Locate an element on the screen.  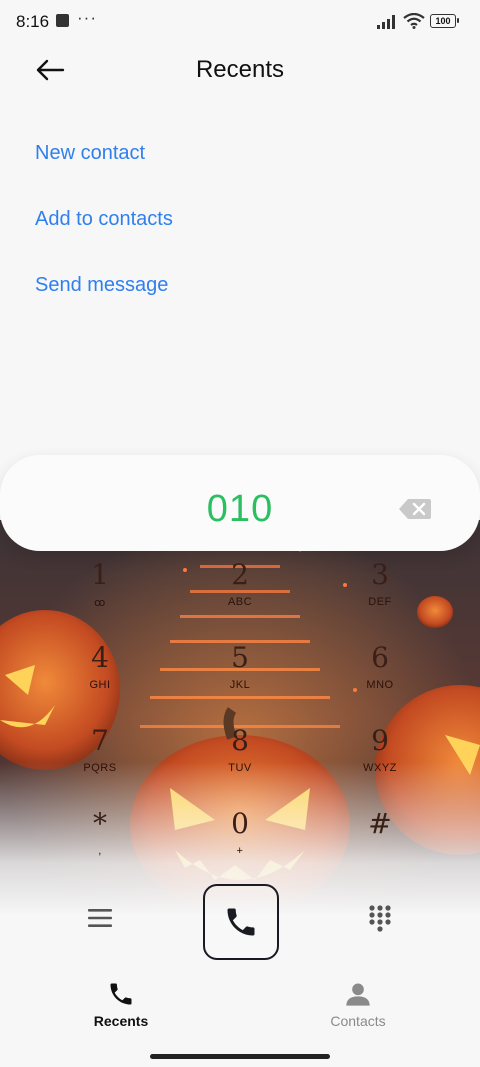
nav-recents-label: Recents is located at coordinates (121, 1021).